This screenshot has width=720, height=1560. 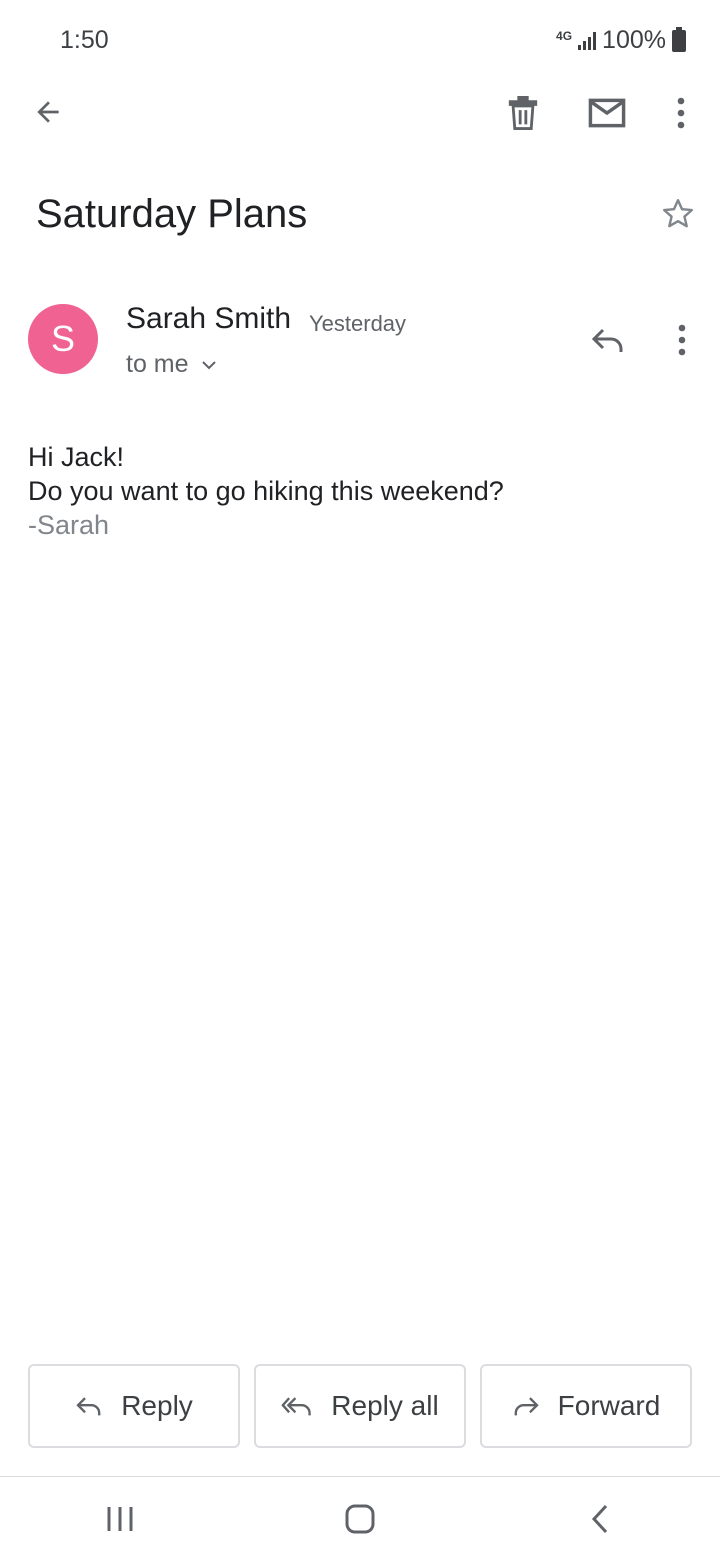 I want to click on arrow-back-icon, so click(x=48, y=112).